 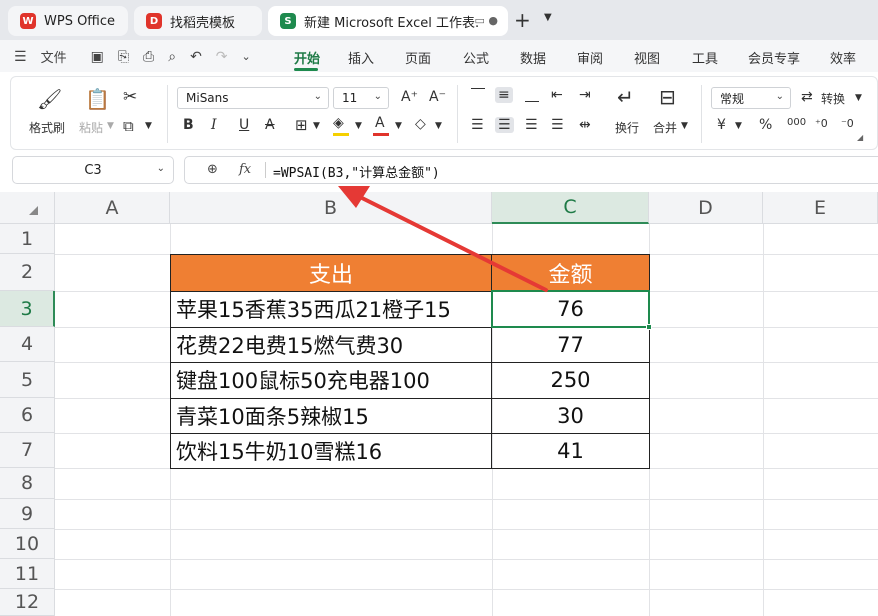 I want to click on tab-home: 开始, so click(x=307, y=57).